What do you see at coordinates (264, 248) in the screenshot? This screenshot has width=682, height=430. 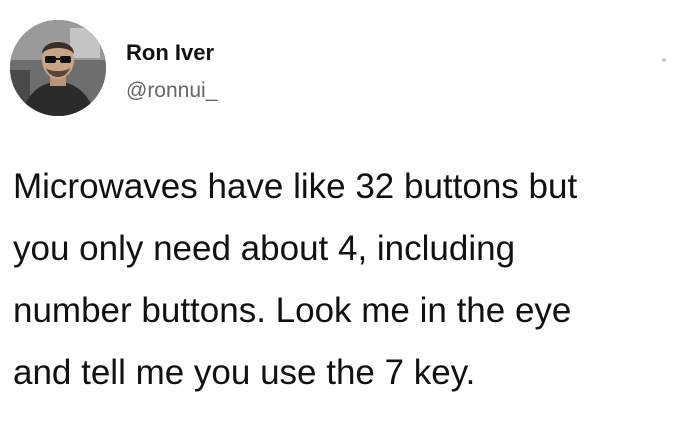 I see `tweet-text-line: you only need about 4, including` at bounding box center [264, 248].